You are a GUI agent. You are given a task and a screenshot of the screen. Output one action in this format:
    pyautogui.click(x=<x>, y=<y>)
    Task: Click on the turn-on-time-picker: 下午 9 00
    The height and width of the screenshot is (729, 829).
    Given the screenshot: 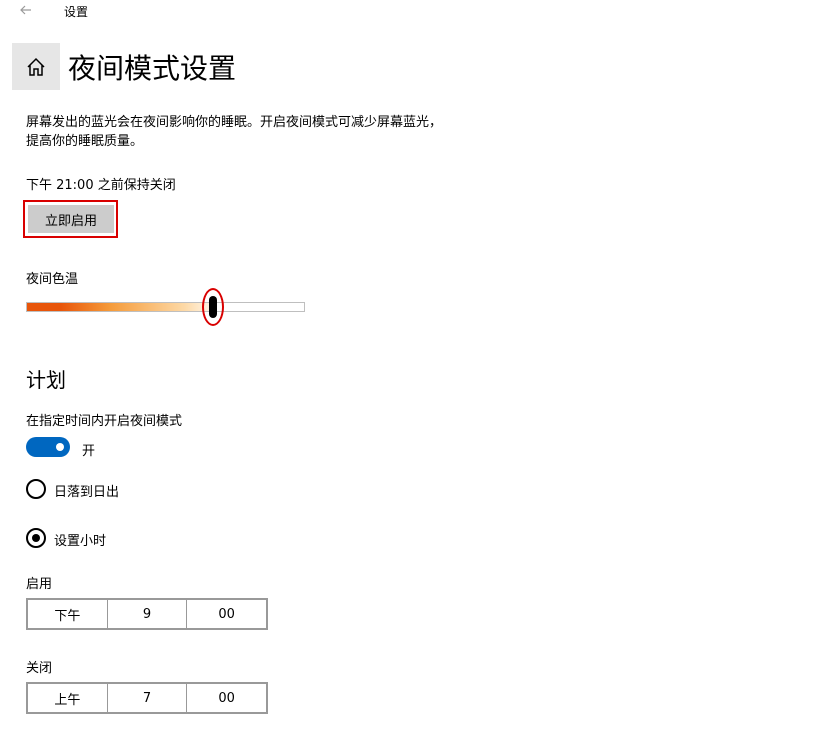 What is the action you would take?
    pyautogui.click(x=147, y=614)
    